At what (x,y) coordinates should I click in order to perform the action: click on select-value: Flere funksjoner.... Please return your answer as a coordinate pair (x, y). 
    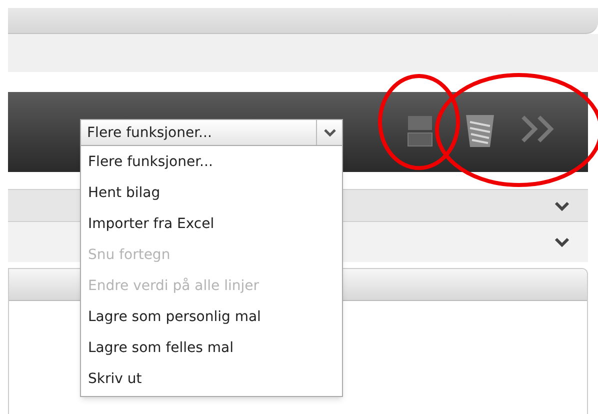
    Looking at the image, I should click on (149, 133).